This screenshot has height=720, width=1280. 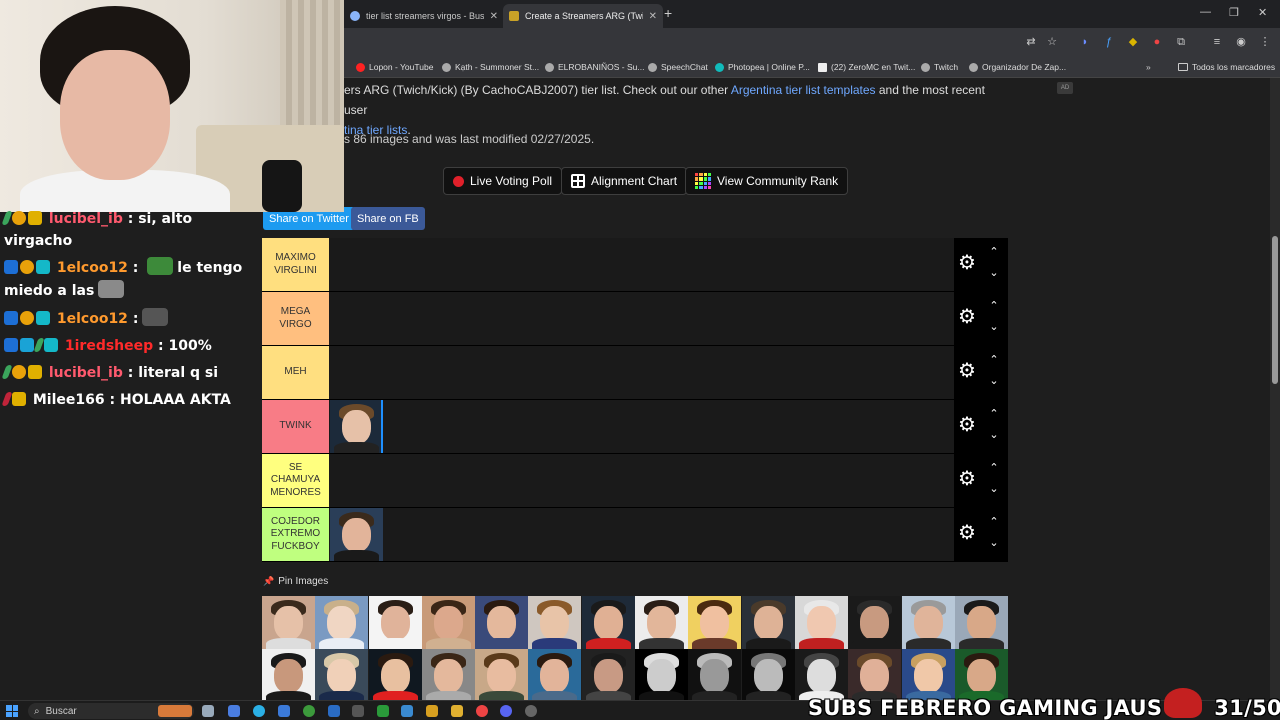 I want to click on share-fb-button: Share on FB, so click(x=388, y=218).